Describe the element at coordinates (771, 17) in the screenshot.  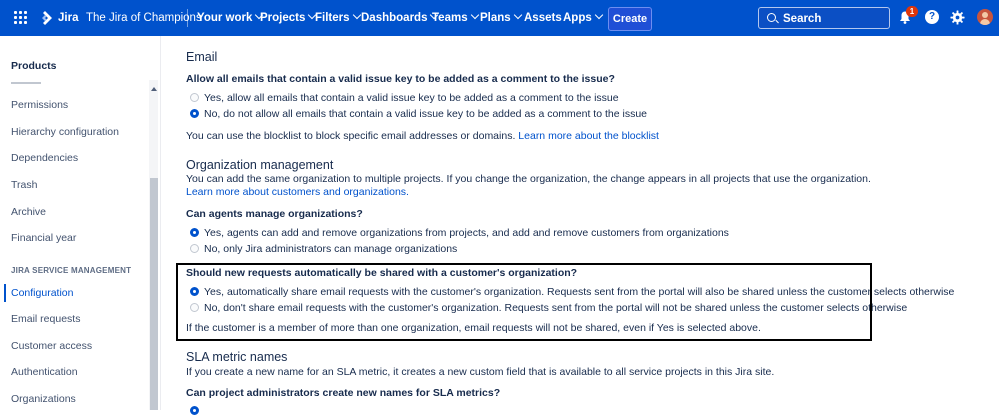
I see `search-icon` at that location.